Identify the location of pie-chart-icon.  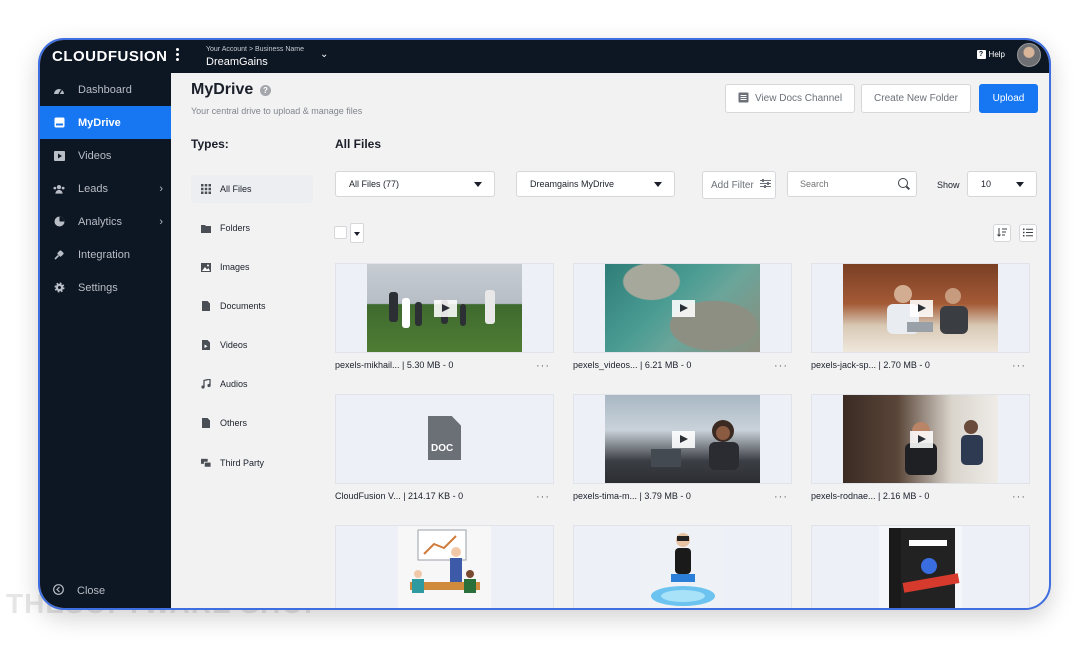
(59, 222).